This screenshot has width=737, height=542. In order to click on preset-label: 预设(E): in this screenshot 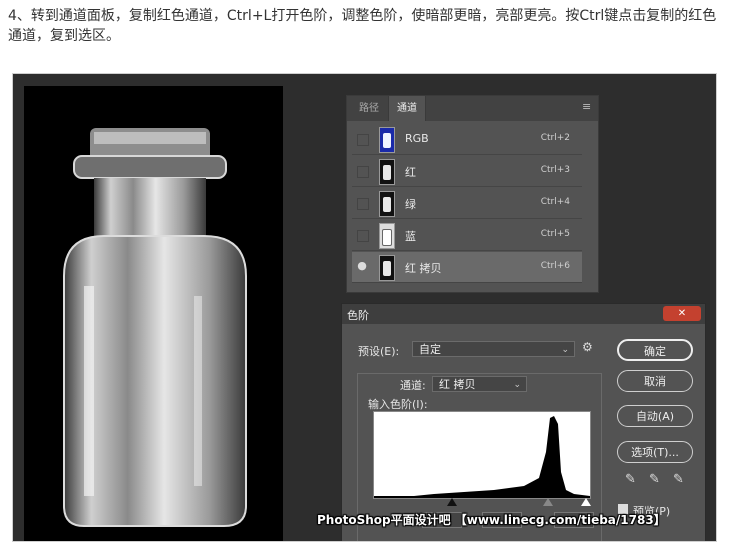, I will do `click(379, 351)`.